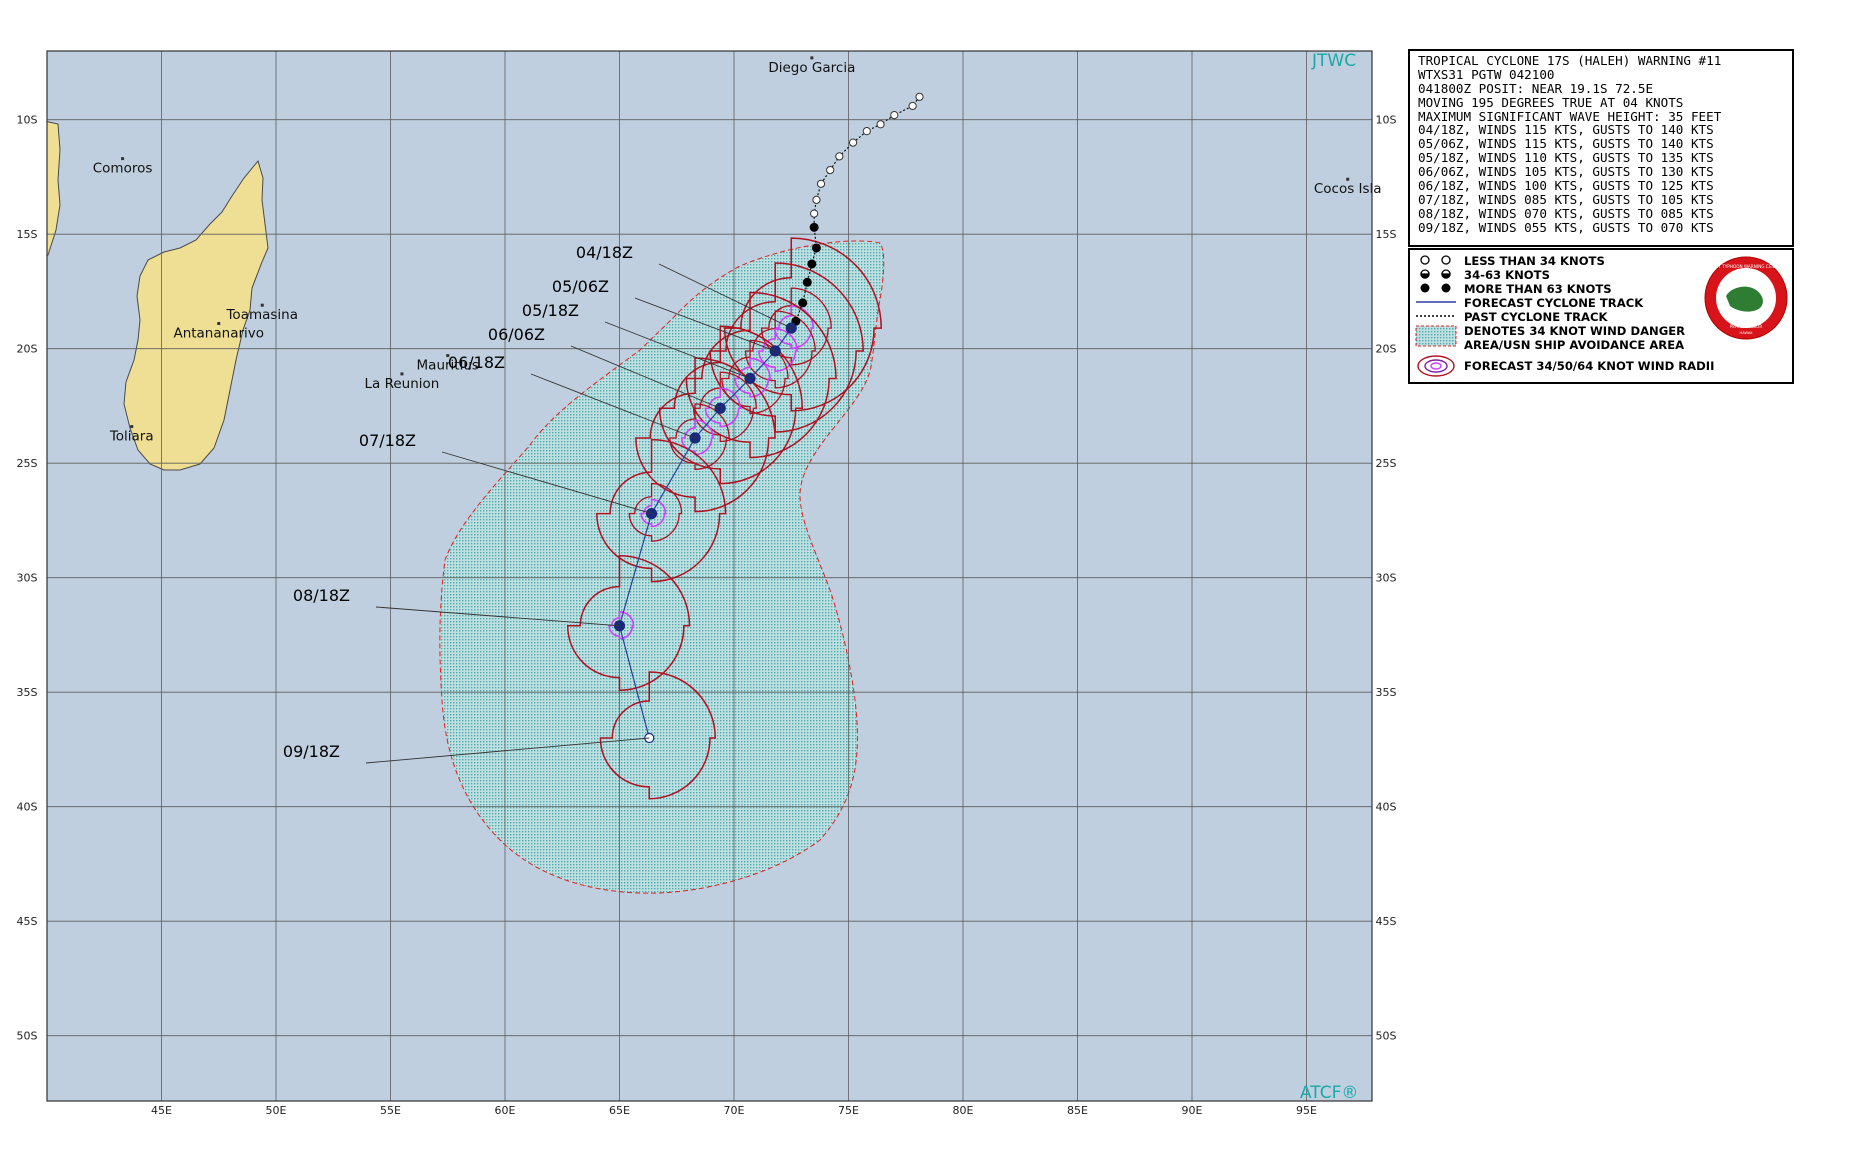 The image size is (1873, 1158). Describe the element at coordinates (1602, 130) in the screenshot. I see `info-line: 04/18Z, WINDS 115 KTS, GUSTS TO 140 KTS` at that location.